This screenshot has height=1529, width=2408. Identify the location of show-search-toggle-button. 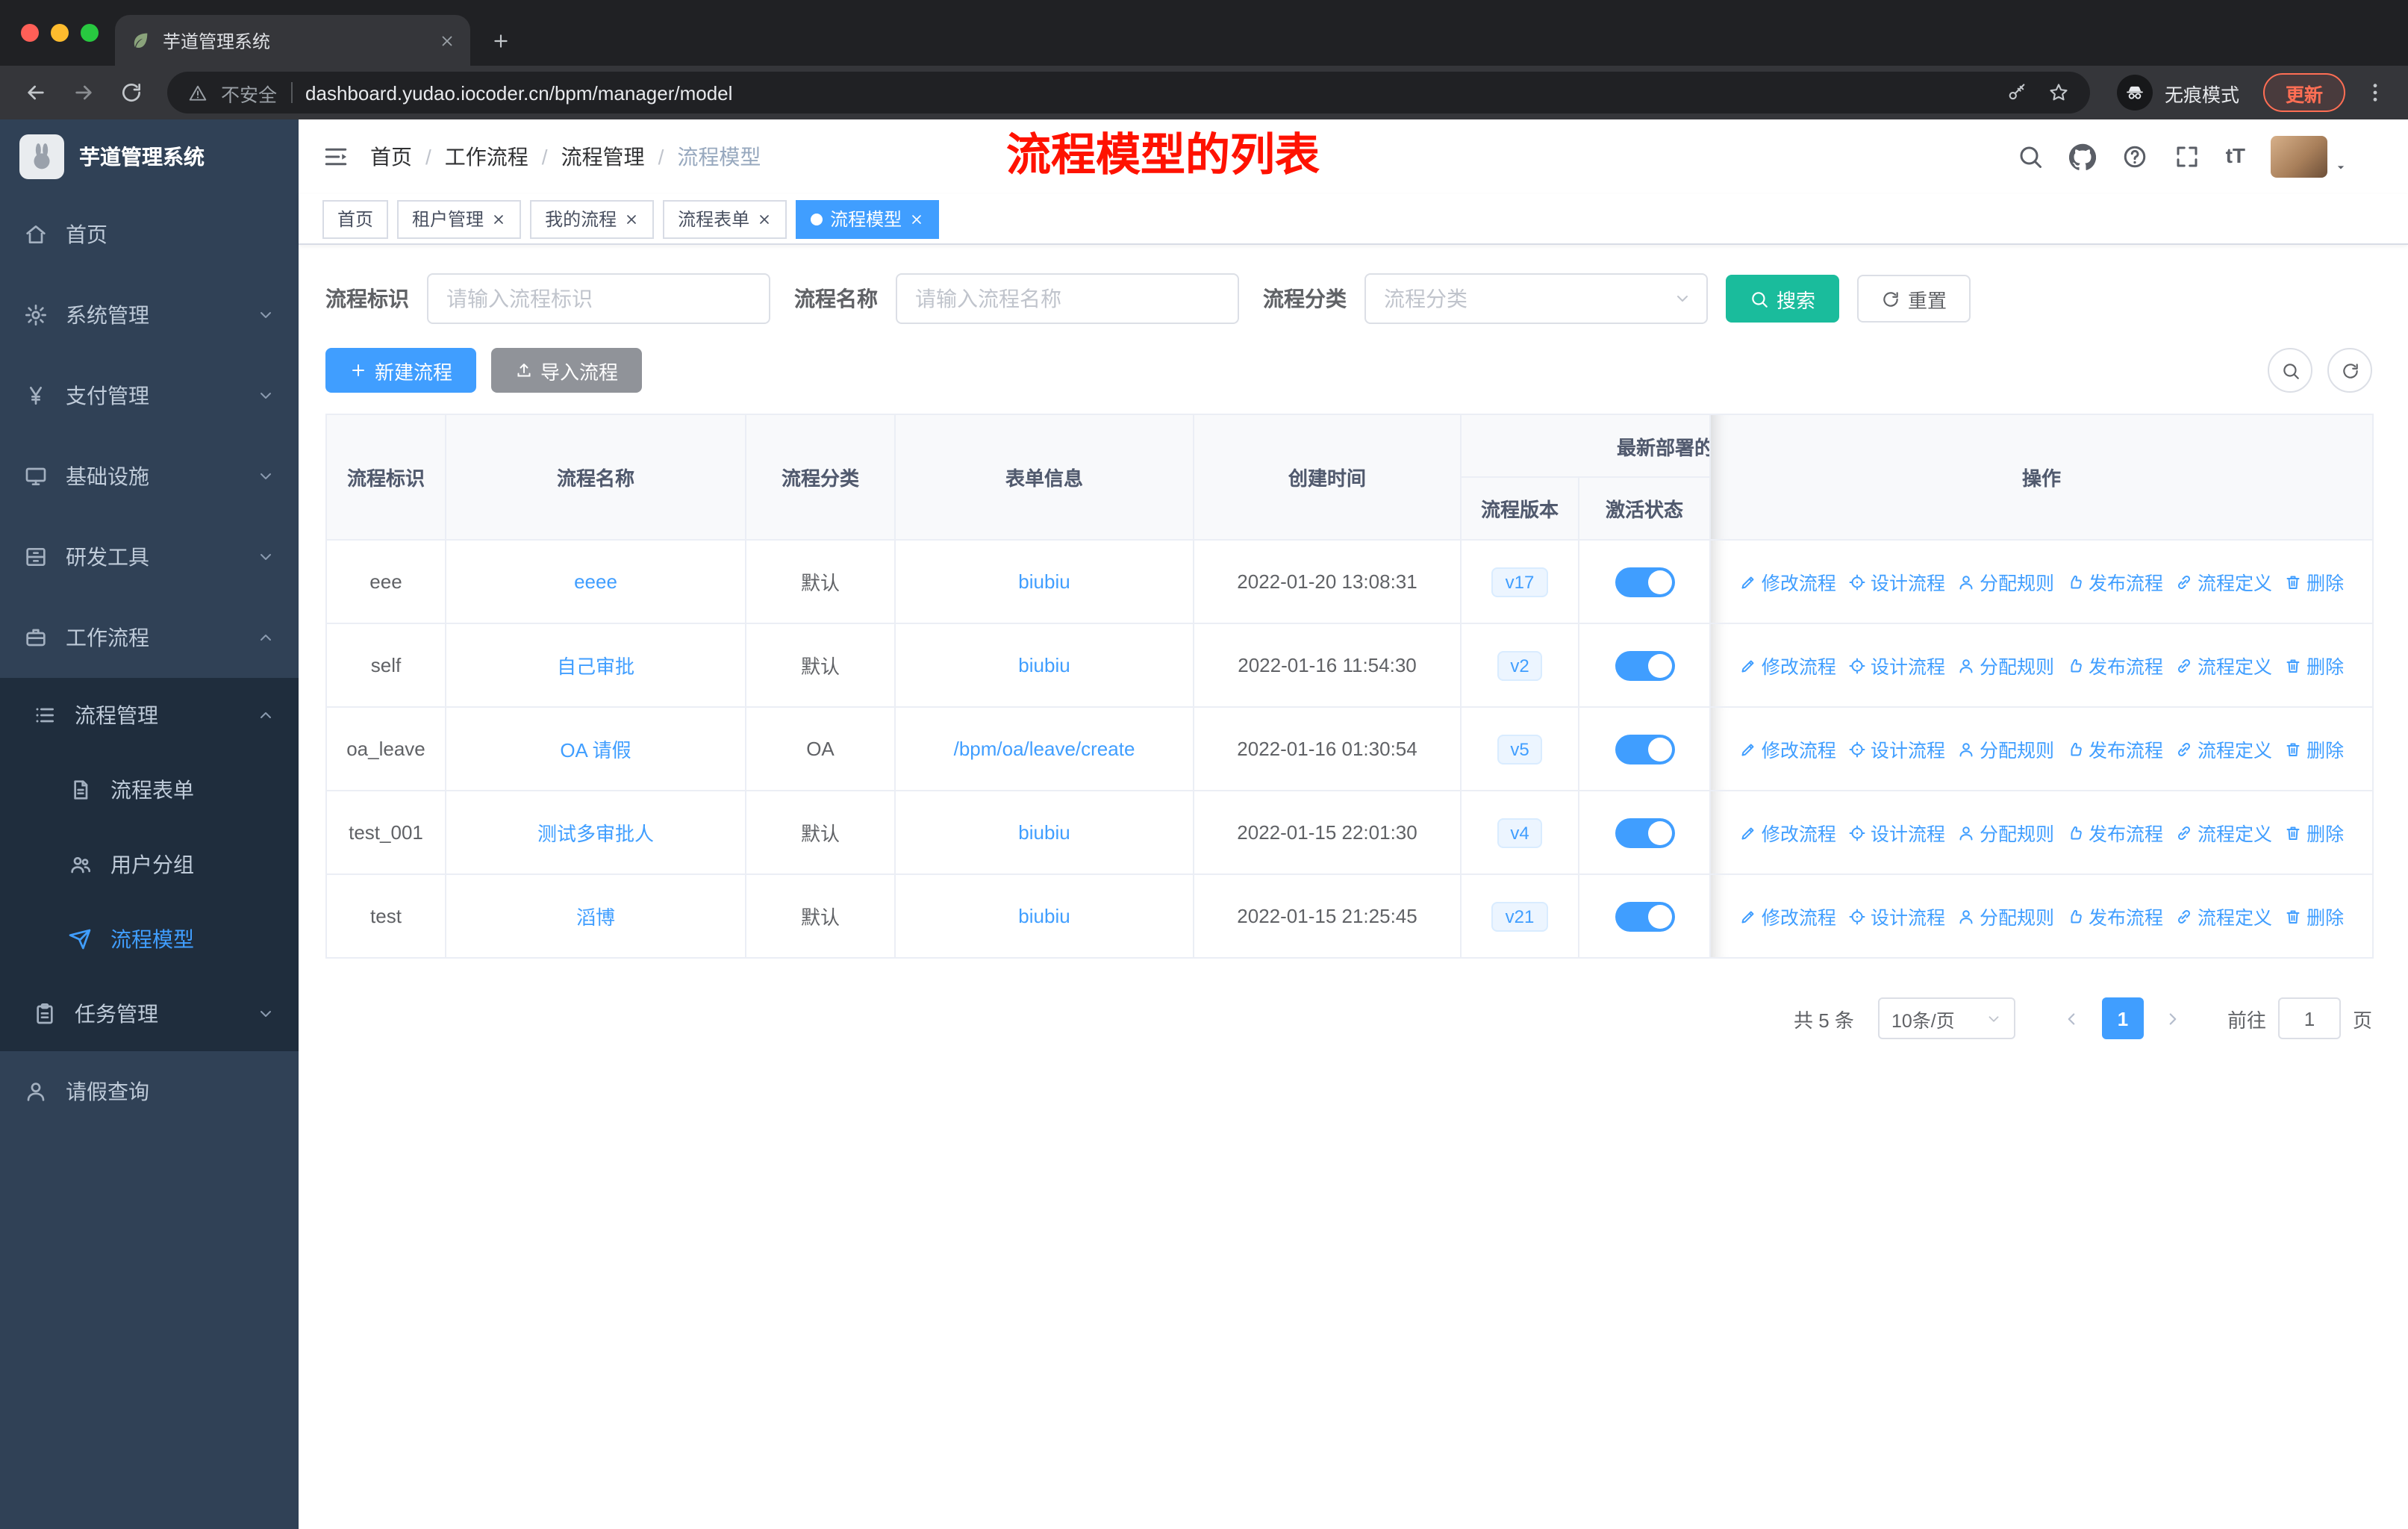
(2290, 371).